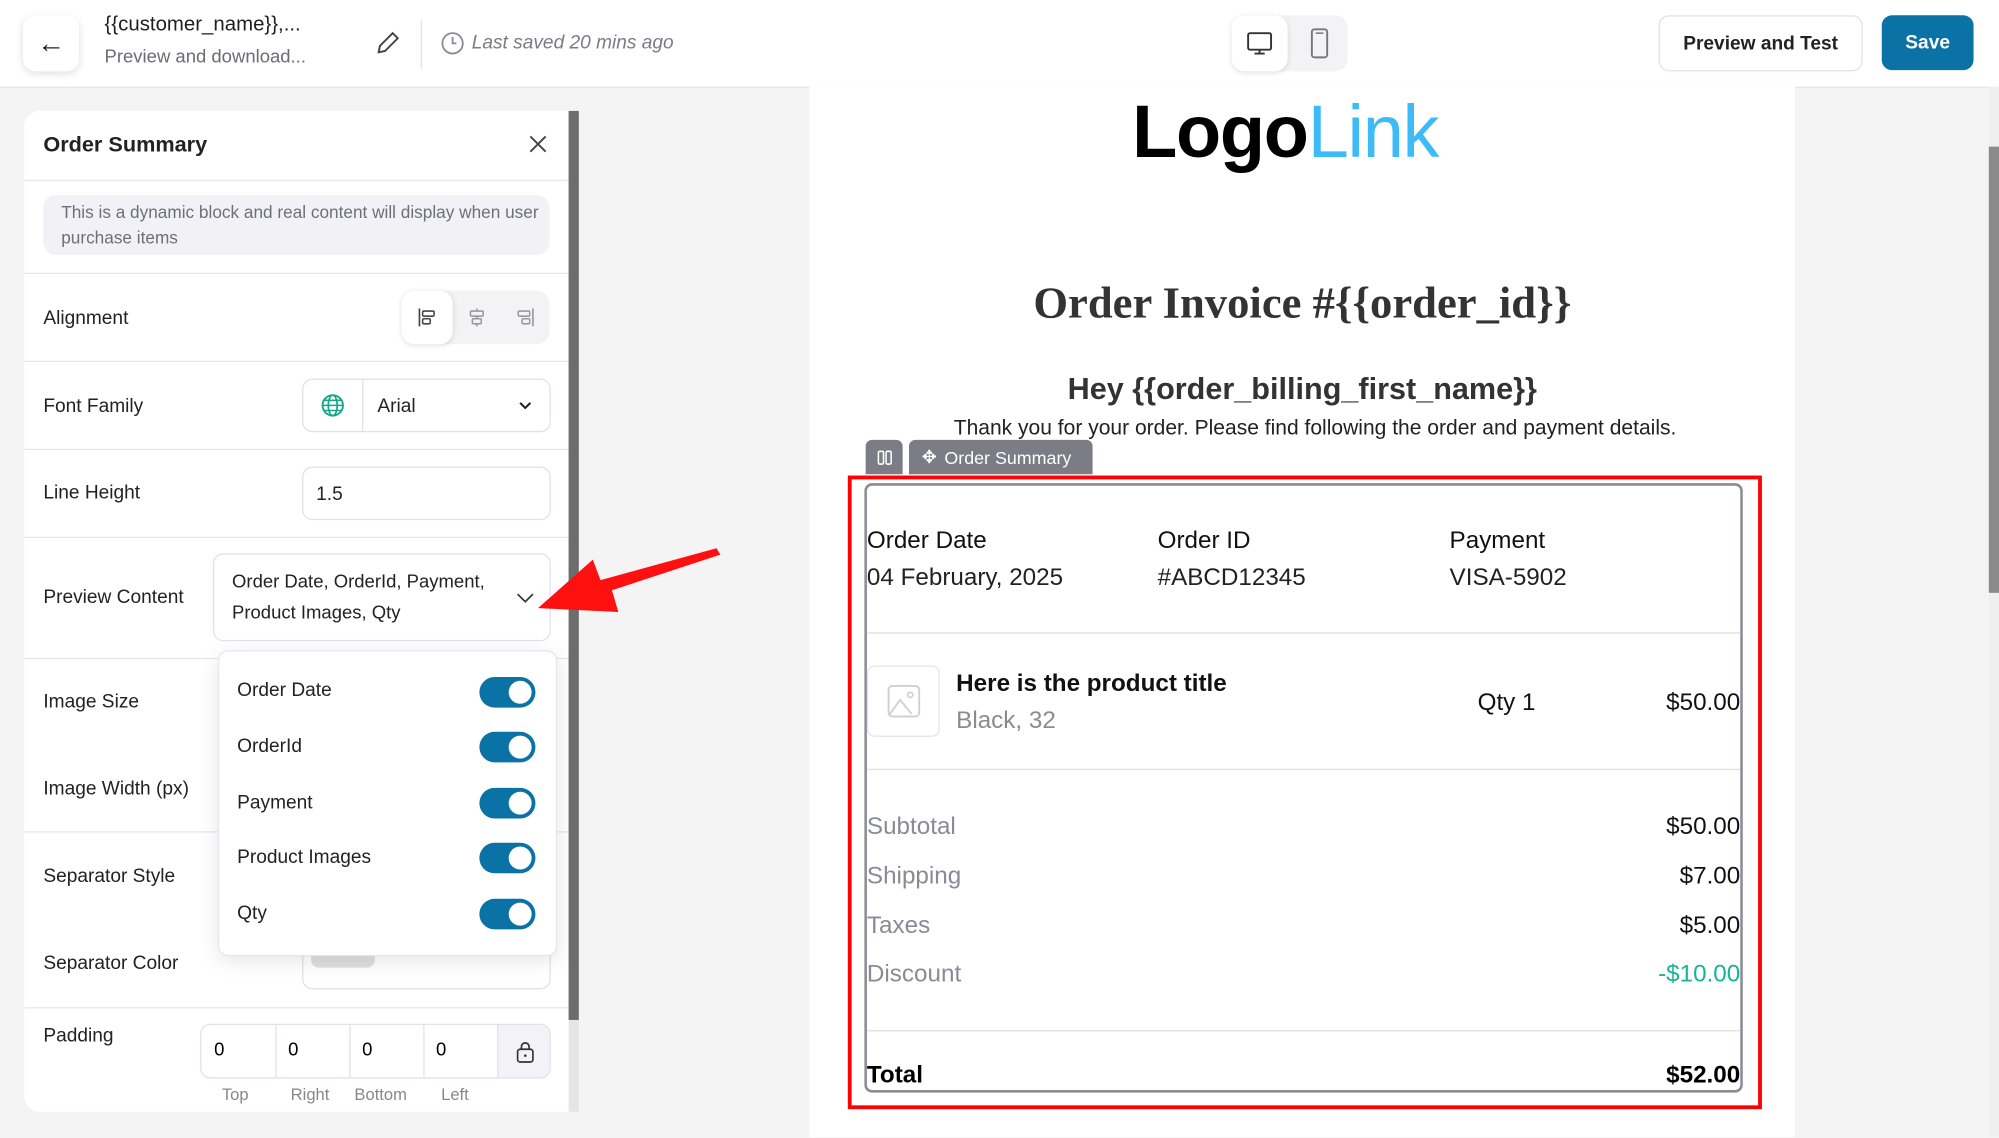 The height and width of the screenshot is (1138, 1999). I want to click on column-handle-button, so click(884, 457).